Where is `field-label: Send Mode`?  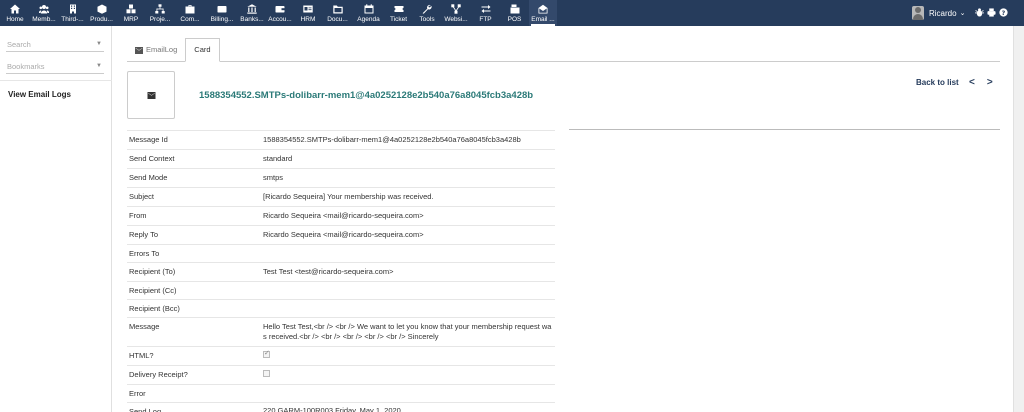
field-label: Send Mode is located at coordinates (148, 177).